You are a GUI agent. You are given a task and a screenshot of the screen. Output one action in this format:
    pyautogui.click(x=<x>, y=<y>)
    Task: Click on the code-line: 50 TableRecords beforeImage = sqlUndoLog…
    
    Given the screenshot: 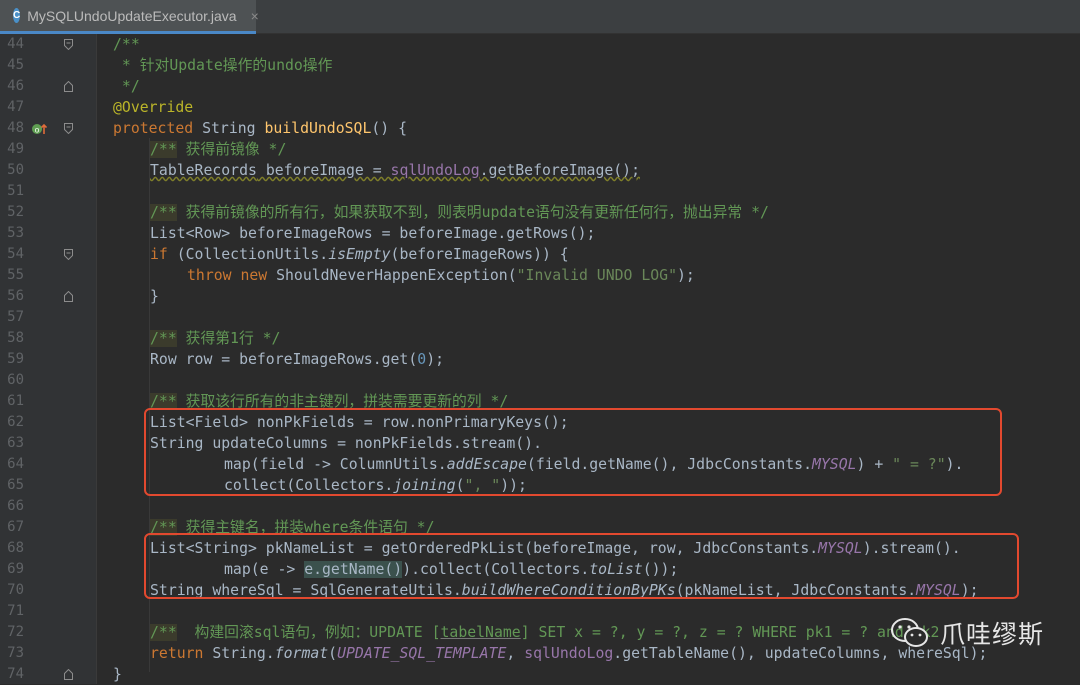 What is the action you would take?
    pyautogui.click(x=540, y=170)
    